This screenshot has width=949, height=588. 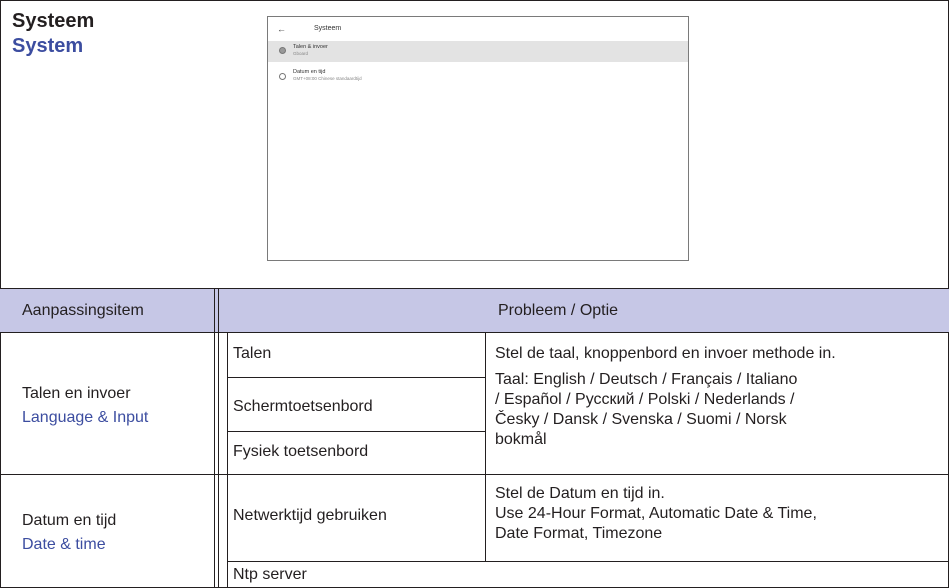 I want to click on screenshot-row-highlight, so click(x=478, y=51).